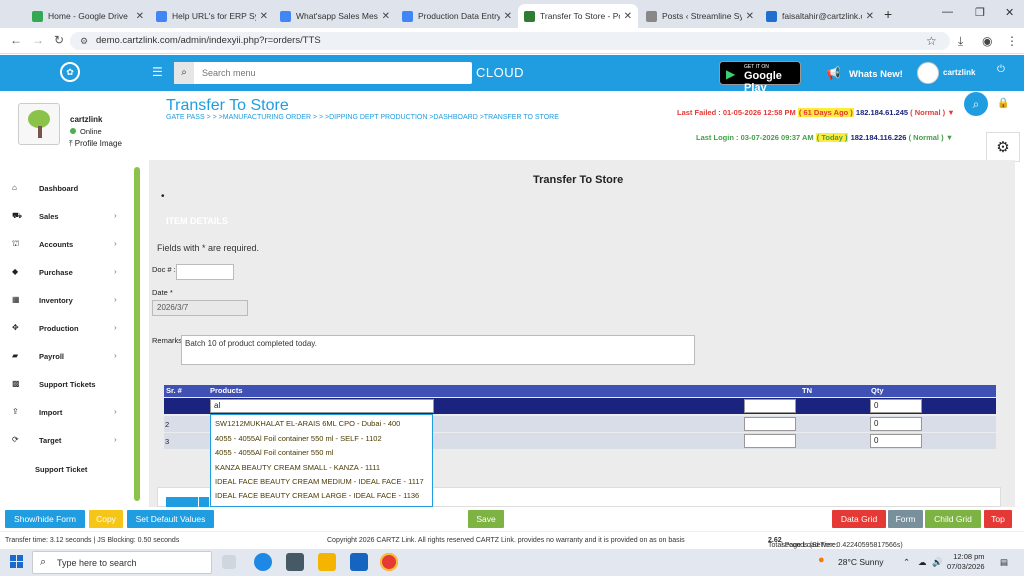 Image resolution: width=1024 pixels, height=576 pixels. Describe the element at coordinates (947, 12) in the screenshot. I see `minimize-icon: —` at that location.